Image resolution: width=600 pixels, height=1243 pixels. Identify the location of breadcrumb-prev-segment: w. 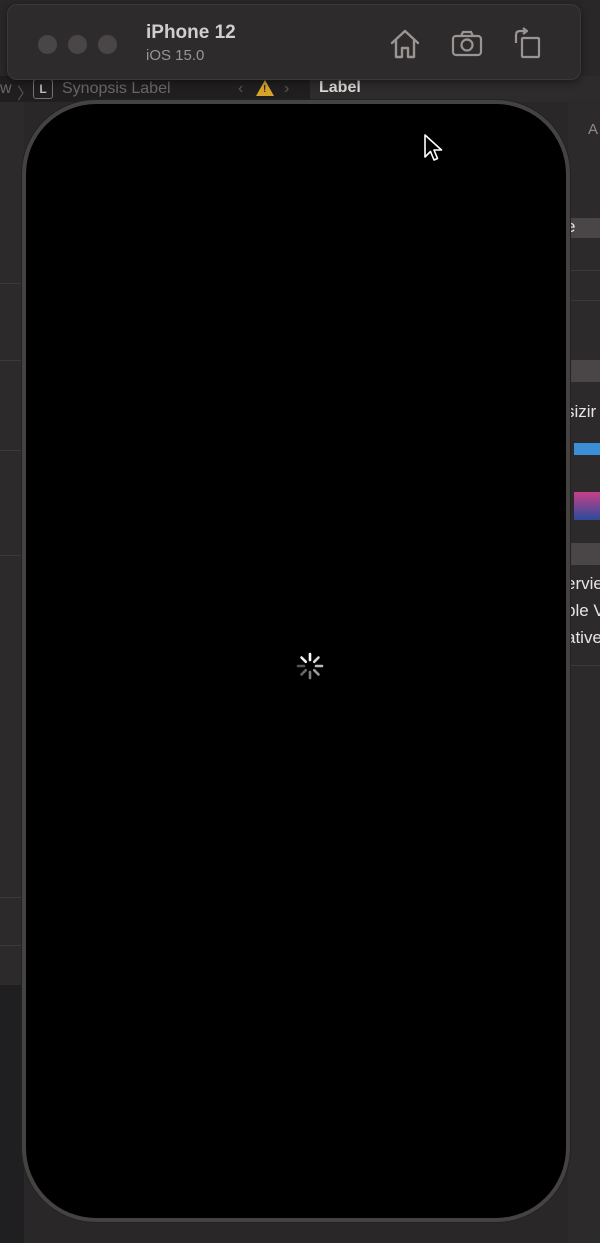
(6, 89).